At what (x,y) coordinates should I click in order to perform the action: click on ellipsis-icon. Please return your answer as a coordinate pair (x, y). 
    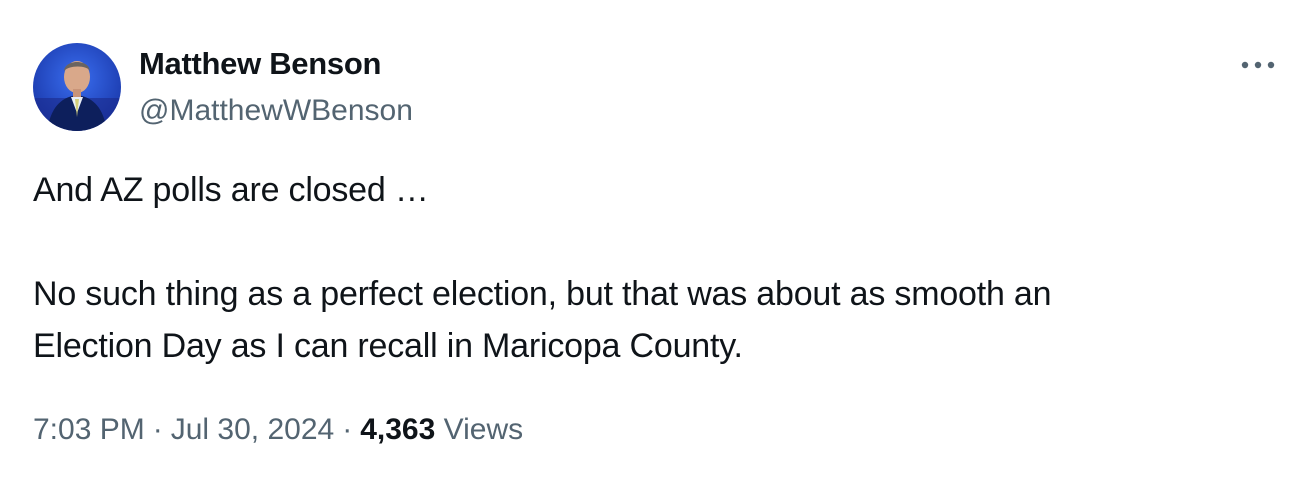
    Looking at the image, I should click on (1258, 65).